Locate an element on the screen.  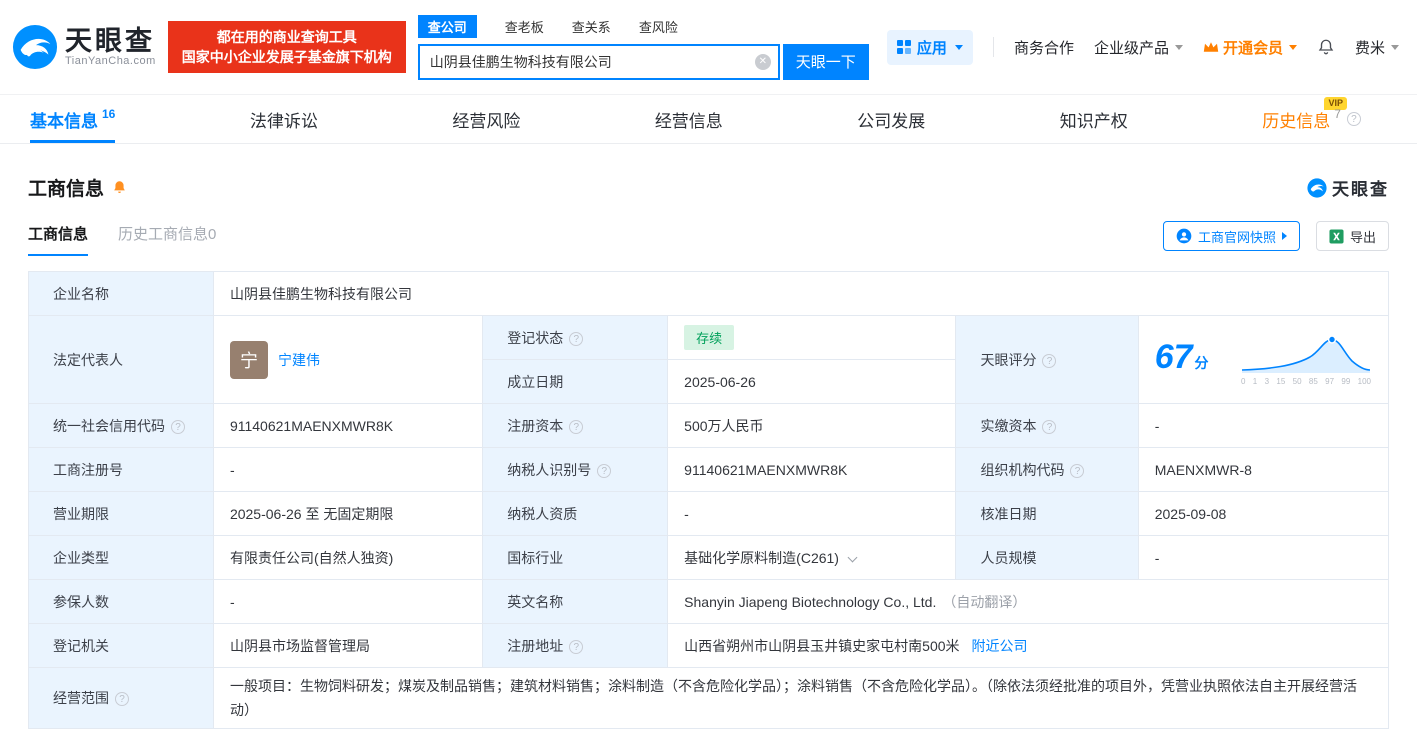
search-tab-relation: 查关系 is located at coordinates (591, 26).